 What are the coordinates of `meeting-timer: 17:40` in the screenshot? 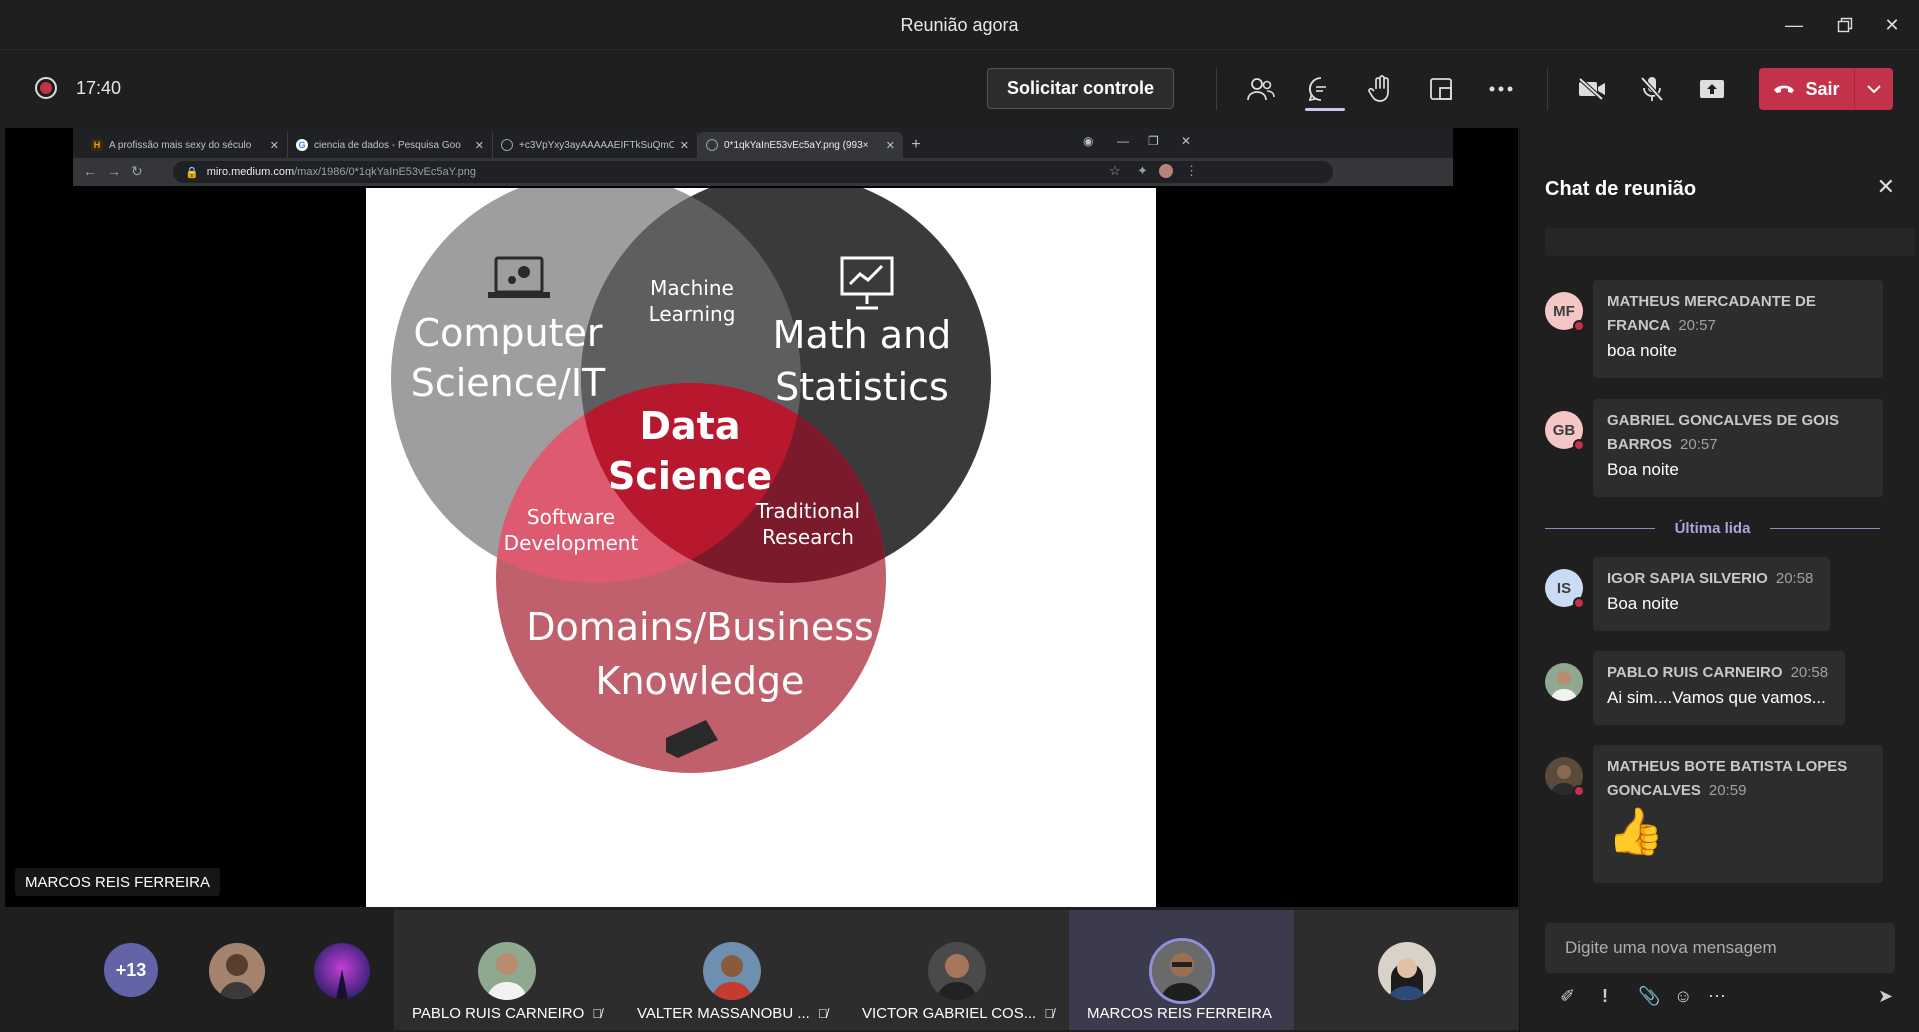 It's located at (99, 88).